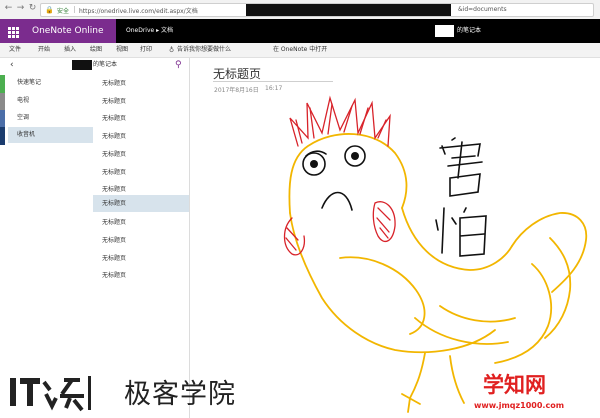 The width and height of the screenshot is (600, 418). What do you see at coordinates (63, 11) in the screenshot?
I see `secure-label: 安全` at bounding box center [63, 11].